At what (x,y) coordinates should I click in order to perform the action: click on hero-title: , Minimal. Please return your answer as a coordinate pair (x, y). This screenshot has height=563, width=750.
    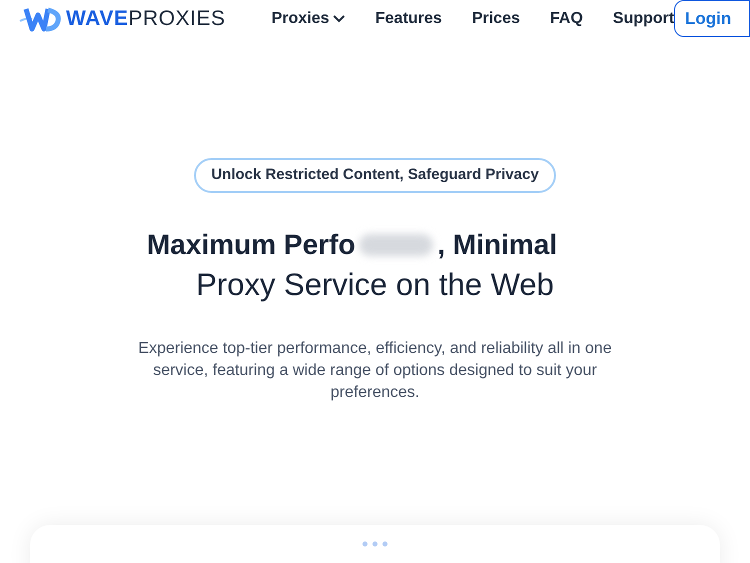
    Looking at the image, I should click on (497, 245).